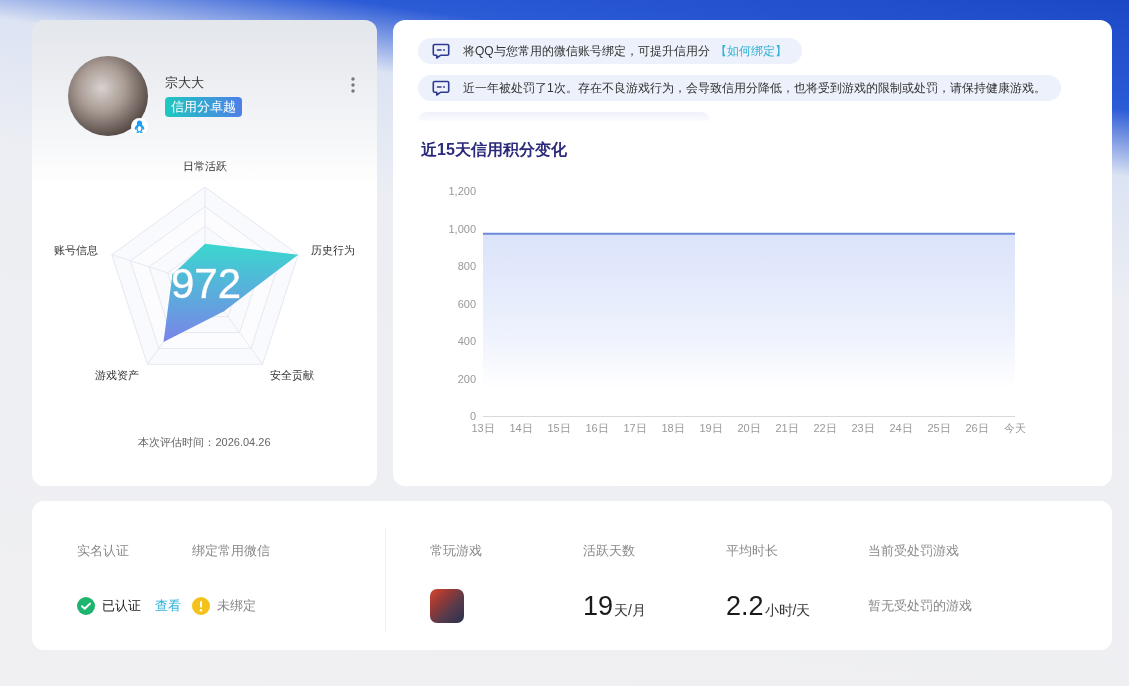  Describe the element at coordinates (939, 428) in the screenshot. I see `x-tick-label: 25日` at that location.